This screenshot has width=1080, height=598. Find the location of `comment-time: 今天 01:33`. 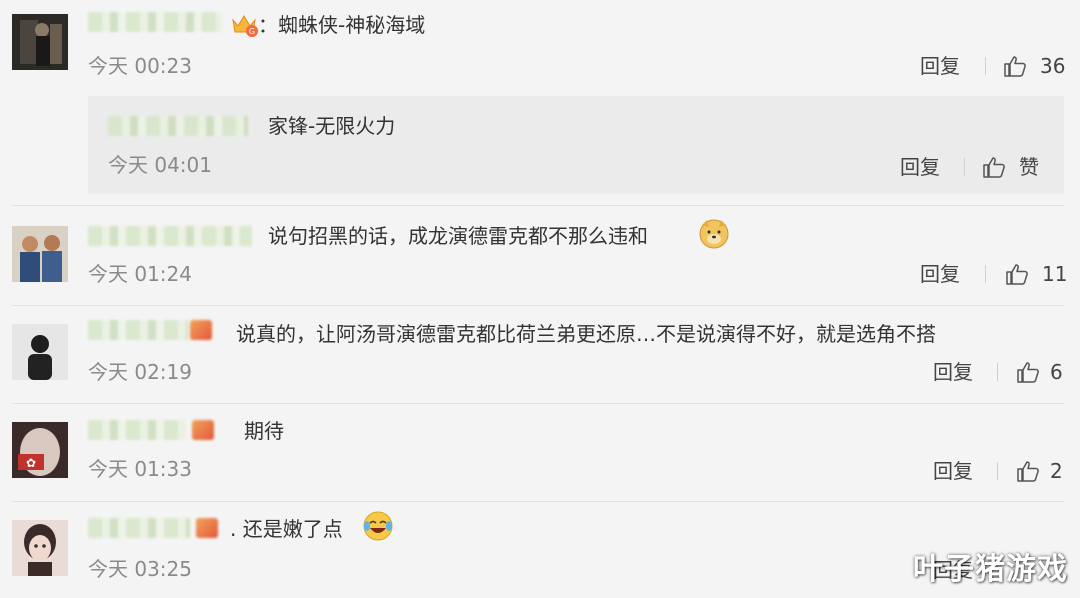

comment-time: 今天 01:33 is located at coordinates (140, 469).